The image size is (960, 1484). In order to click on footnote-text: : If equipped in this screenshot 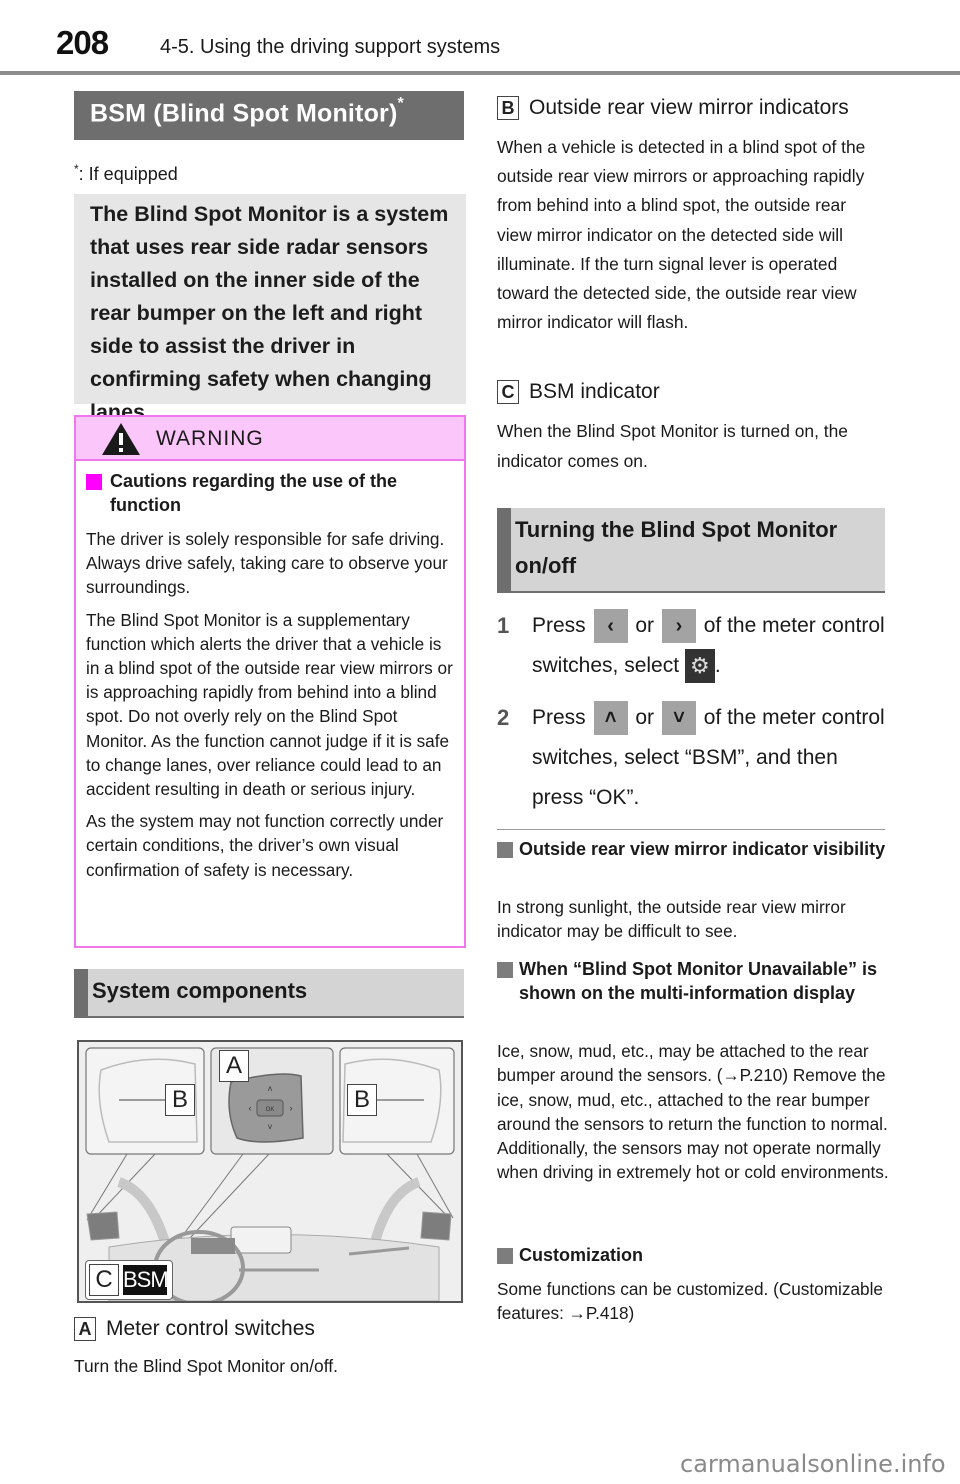, I will do `click(128, 174)`.